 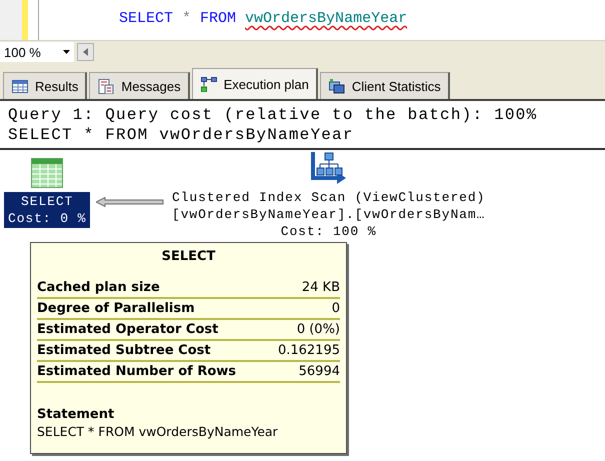 What do you see at coordinates (318, 330) in the screenshot?
I see `property-value: 0 (0%)` at bounding box center [318, 330].